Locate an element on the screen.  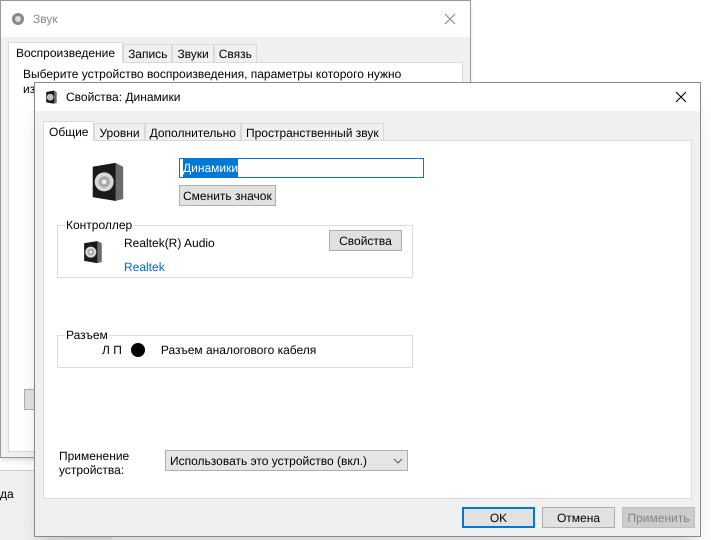
group-label: Контроллер is located at coordinates (99, 225).